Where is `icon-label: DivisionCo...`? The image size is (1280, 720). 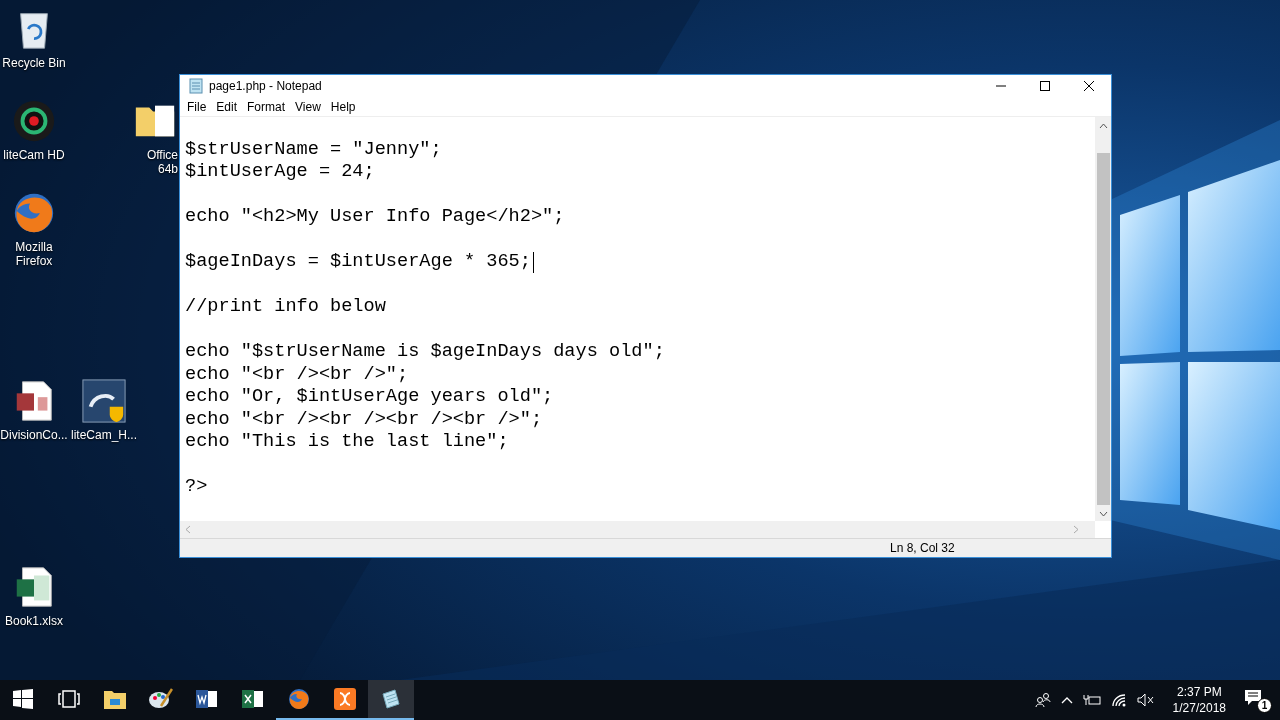
icon-label: DivisionCo... is located at coordinates (34, 435).